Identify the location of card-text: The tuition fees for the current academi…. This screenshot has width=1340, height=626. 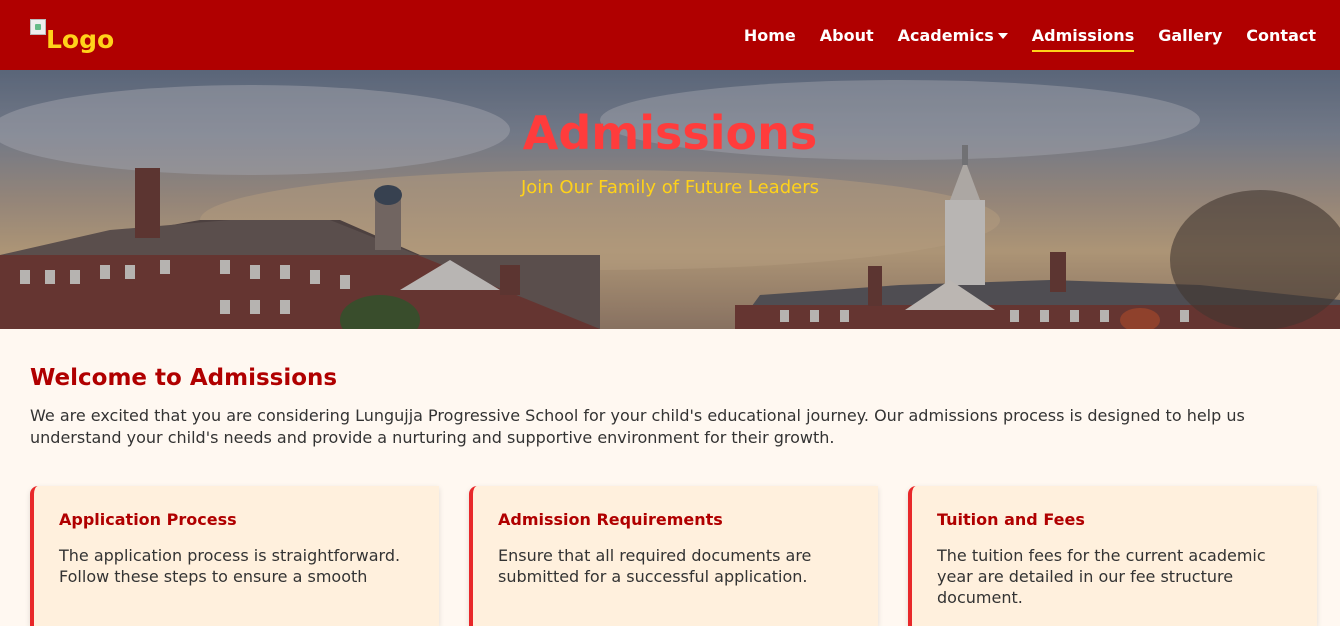
(1101, 576).